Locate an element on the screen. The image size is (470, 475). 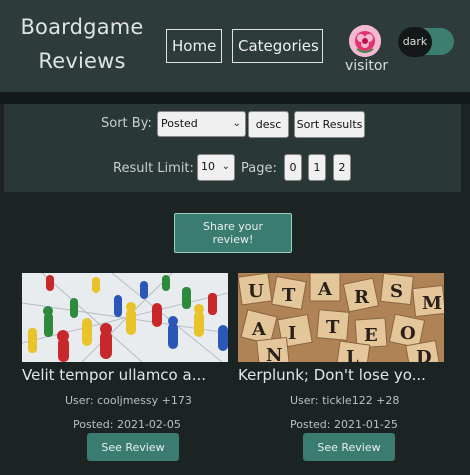
page-2-button: 2 is located at coordinates (342, 167).